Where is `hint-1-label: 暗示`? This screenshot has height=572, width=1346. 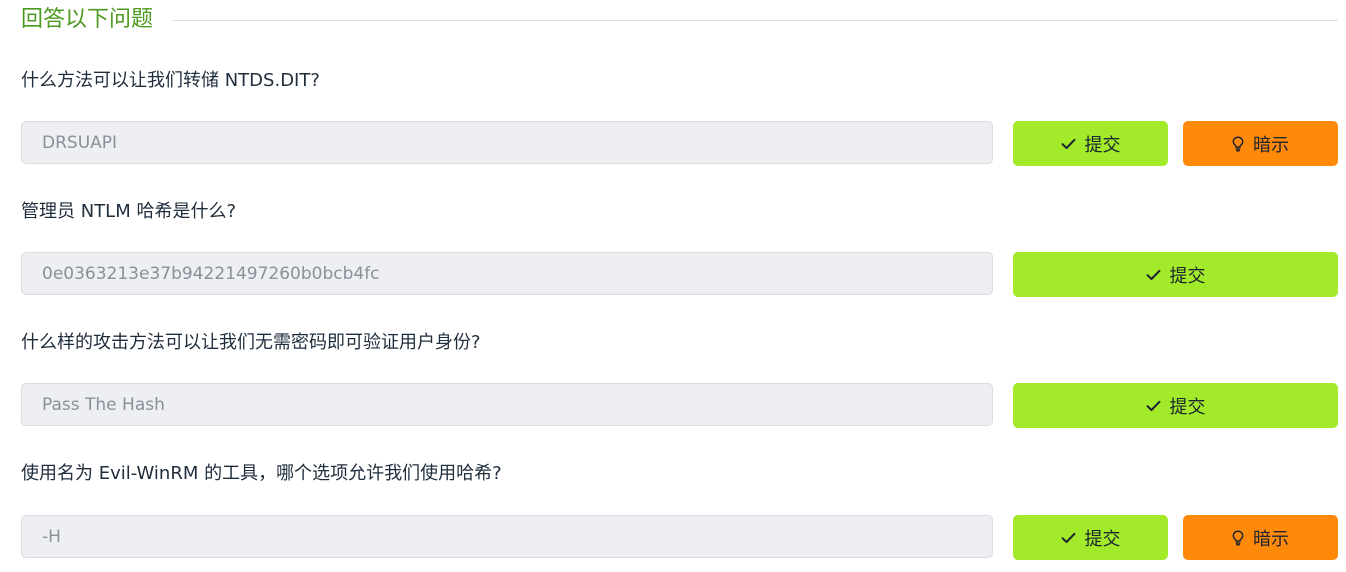
hint-1-label: 暗示 is located at coordinates (1271, 145).